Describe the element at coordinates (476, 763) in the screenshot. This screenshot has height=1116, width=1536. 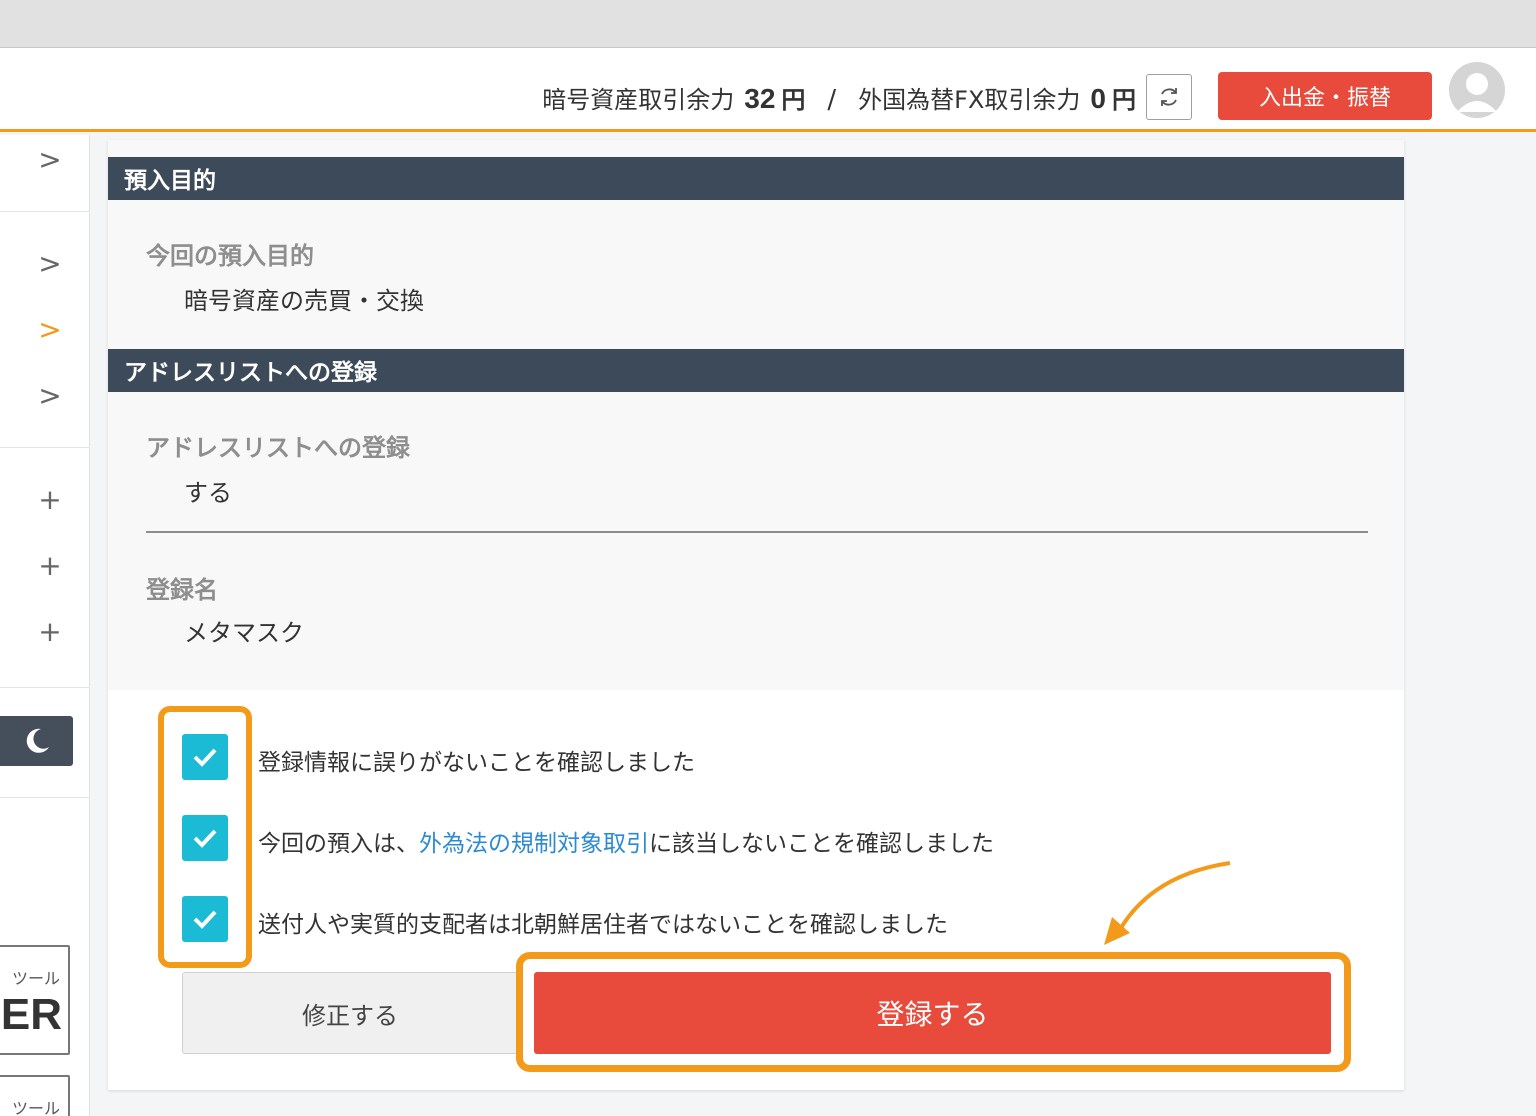
I see `confirm-text-1: 登録情報に誤りがないことを確認しました` at that location.